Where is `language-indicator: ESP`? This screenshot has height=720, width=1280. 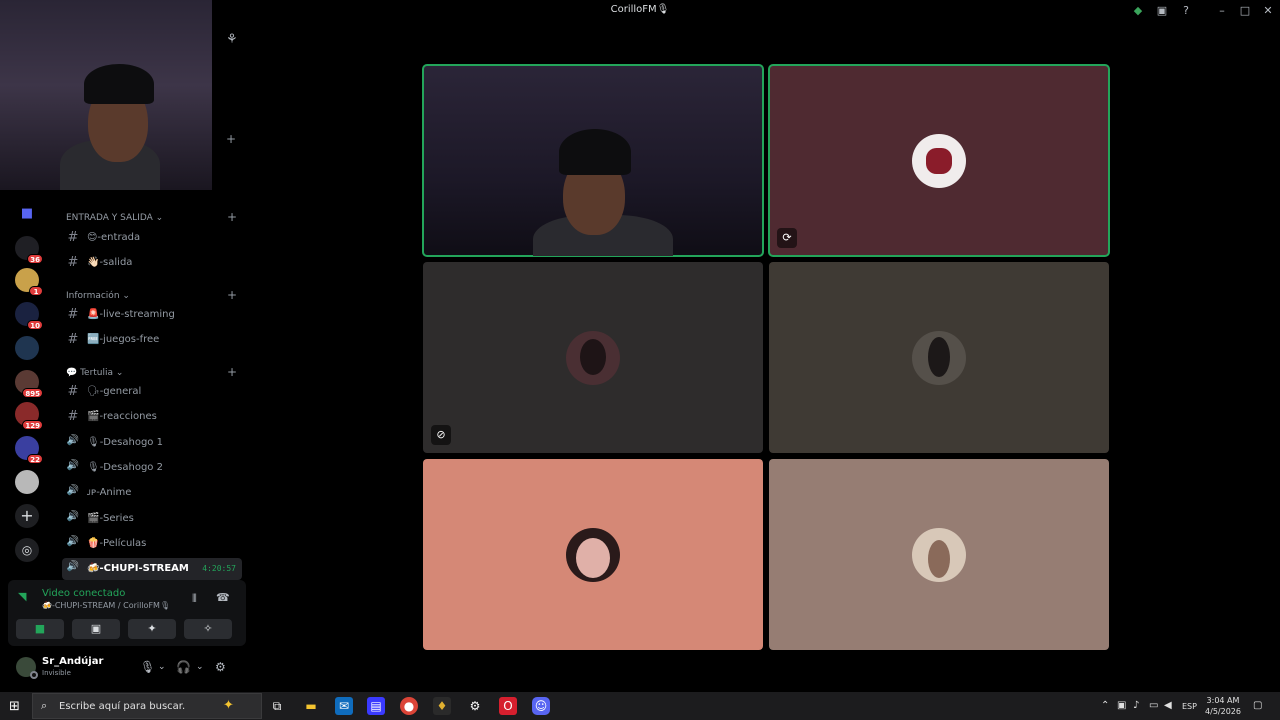 language-indicator: ESP is located at coordinates (1189, 706).